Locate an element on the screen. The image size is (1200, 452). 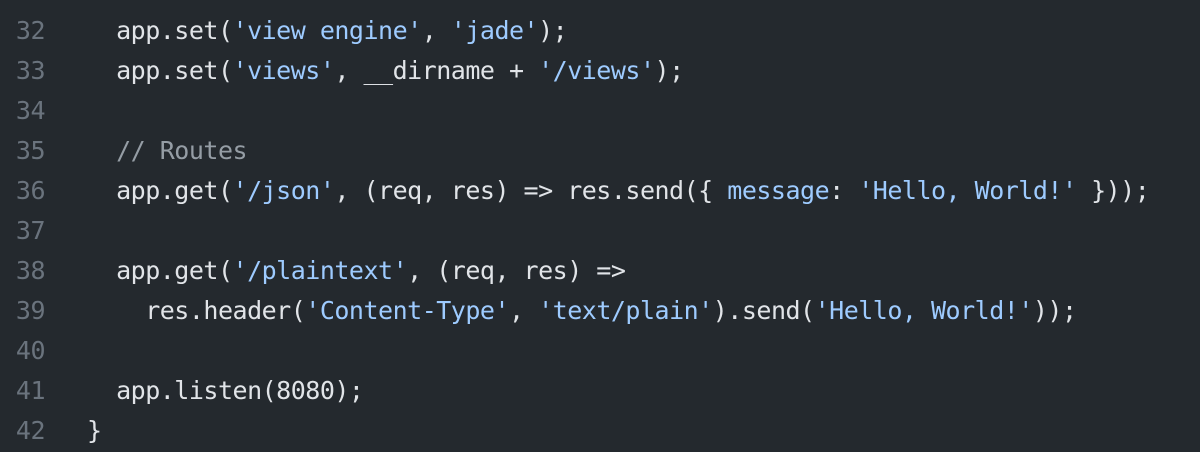
line-source: app.listen(8080); is located at coordinates (225, 391).